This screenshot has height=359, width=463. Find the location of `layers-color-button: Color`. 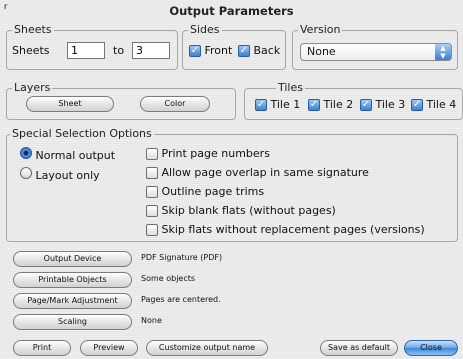

layers-color-button: Color is located at coordinates (175, 104).